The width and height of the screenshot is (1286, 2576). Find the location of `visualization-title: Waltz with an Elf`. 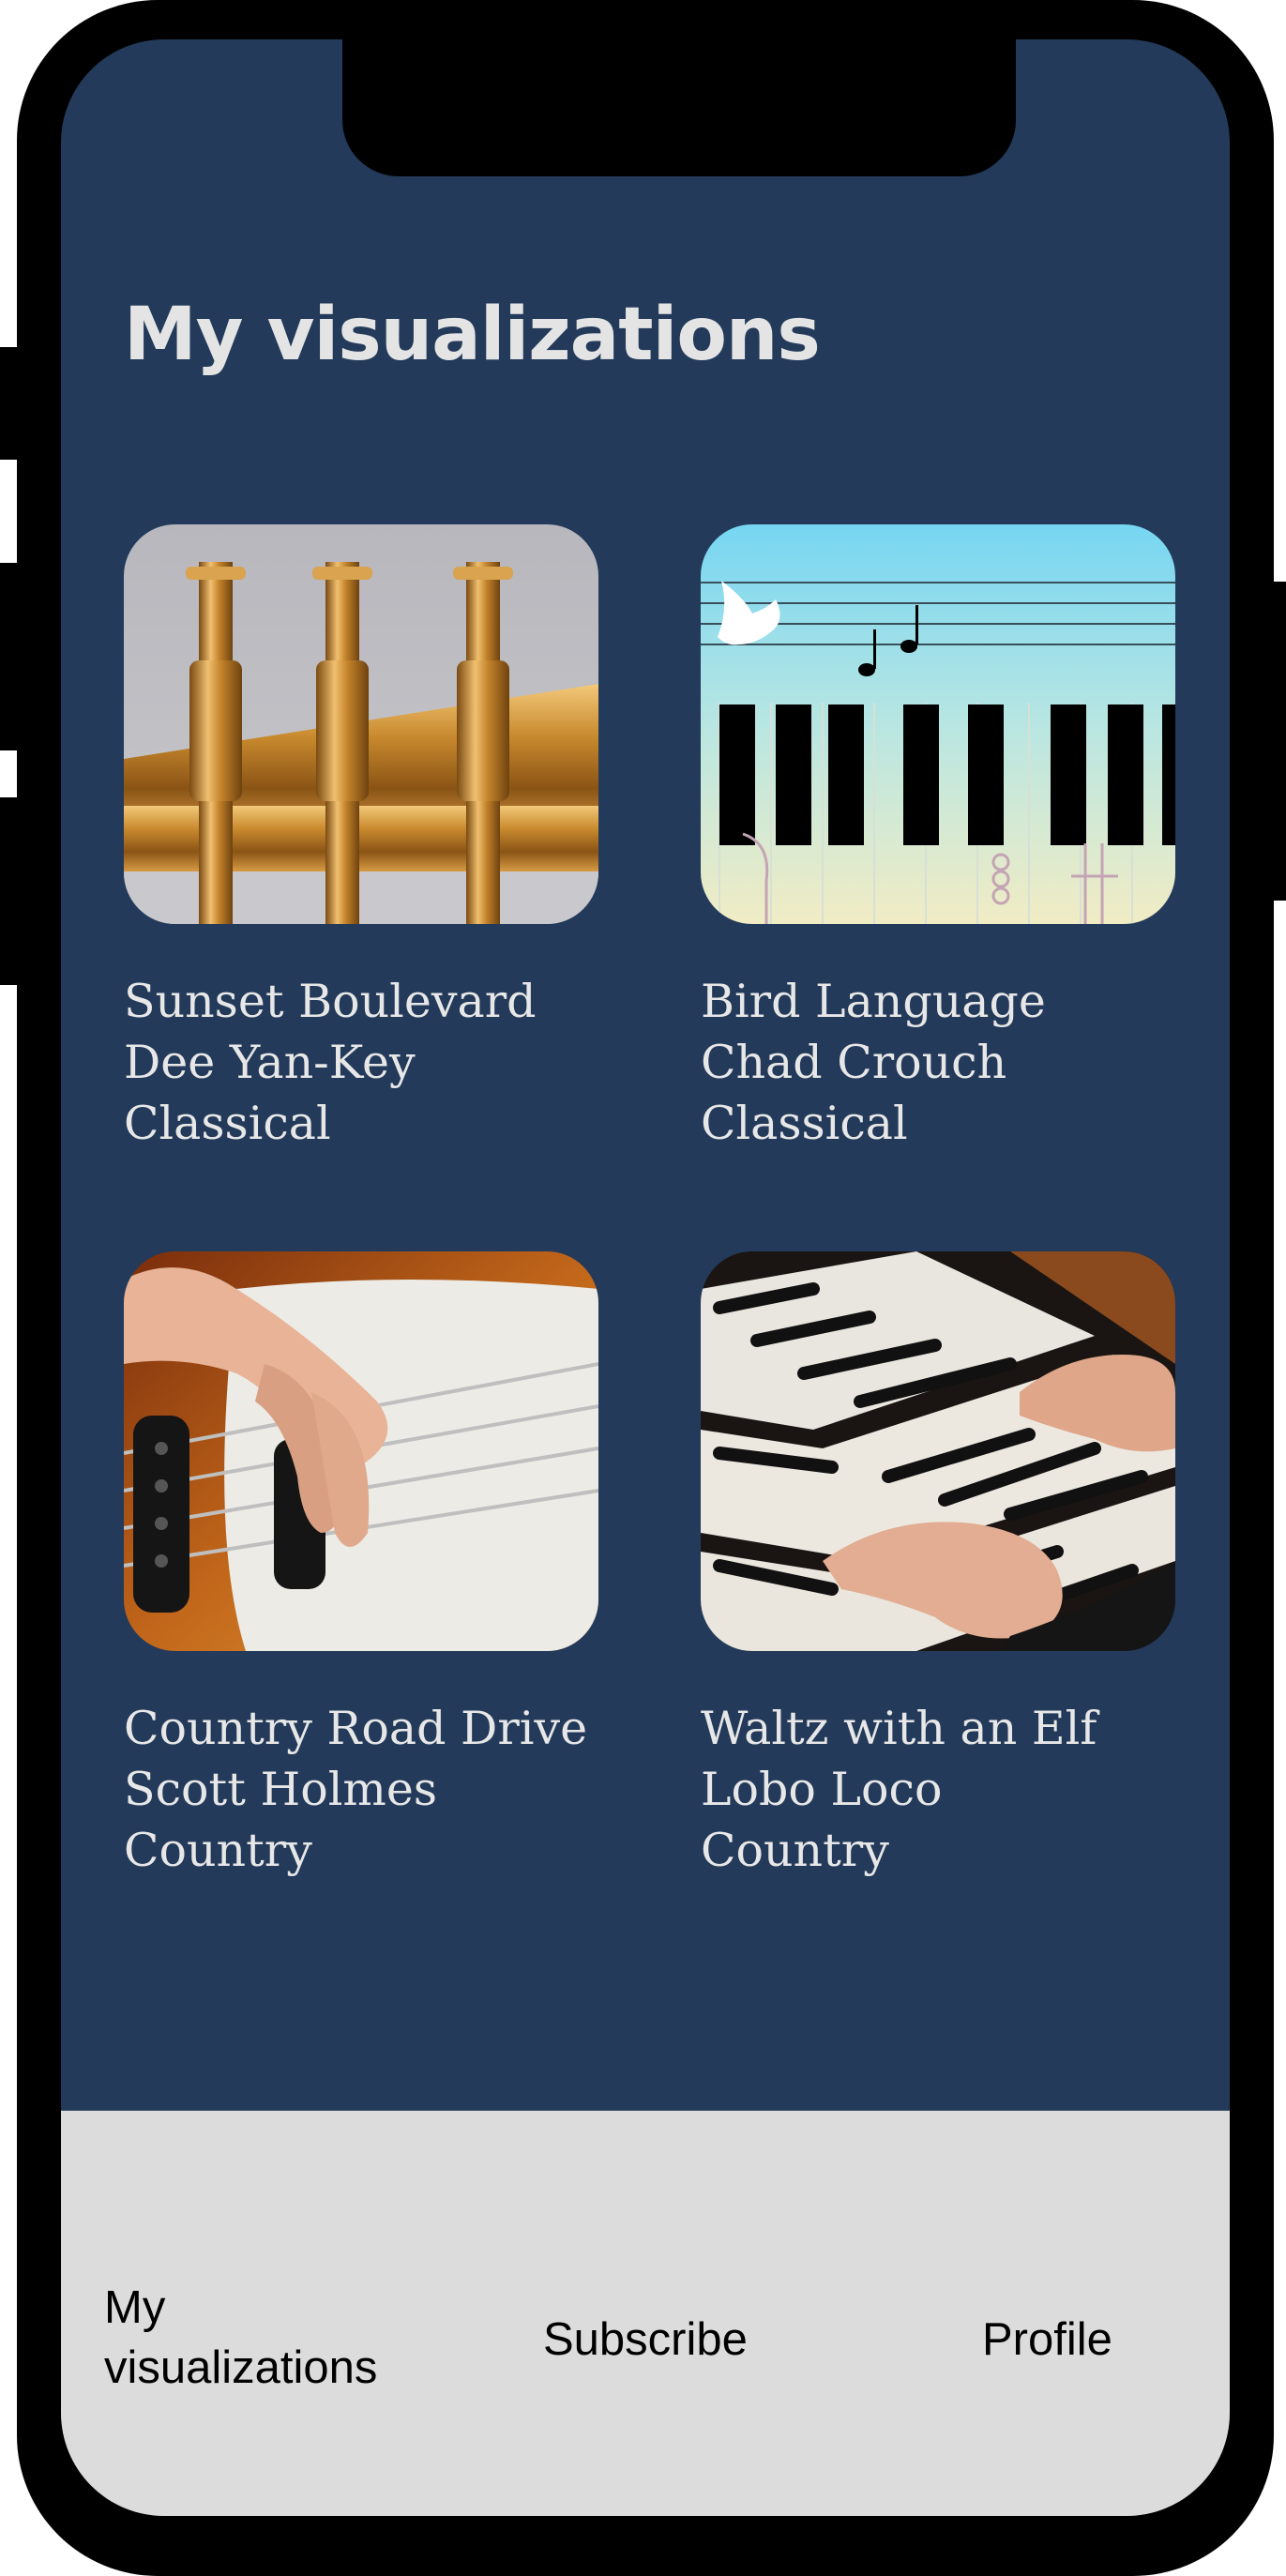

visualization-title: Waltz with an Elf is located at coordinates (899, 1728).